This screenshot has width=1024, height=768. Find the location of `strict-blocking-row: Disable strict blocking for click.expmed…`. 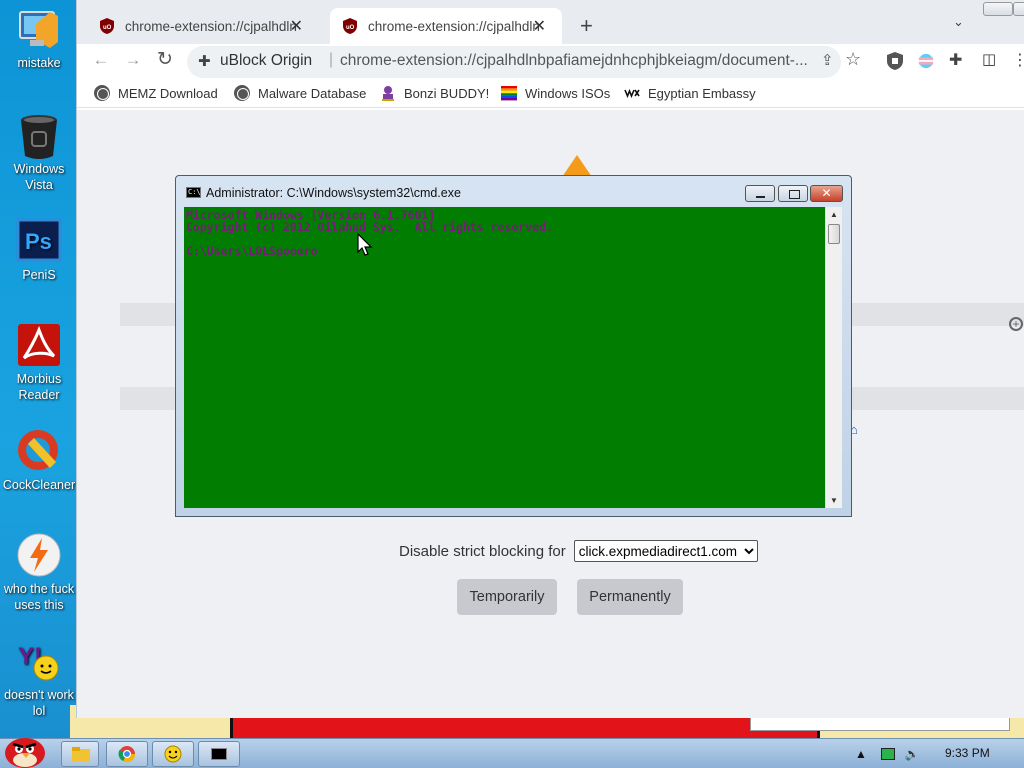

strict-blocking-row: Disable strict blocking for click.expmed… is located at coordinates (578, 551).